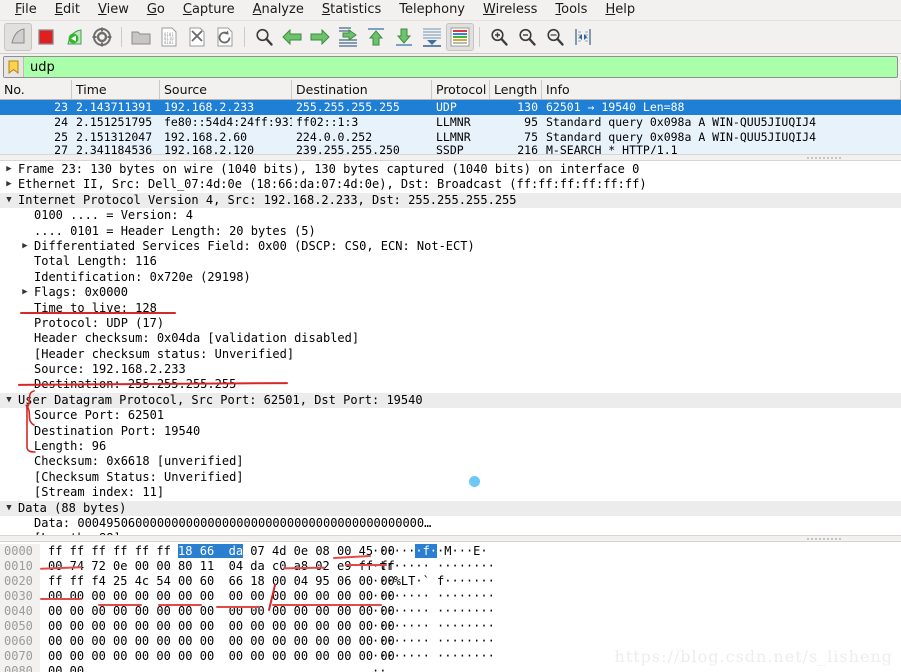  What do you see at coordinates (450, 415) in the screenshot?
I see `detail-row: Source Port: 62501` at bounding box center [450, 415].